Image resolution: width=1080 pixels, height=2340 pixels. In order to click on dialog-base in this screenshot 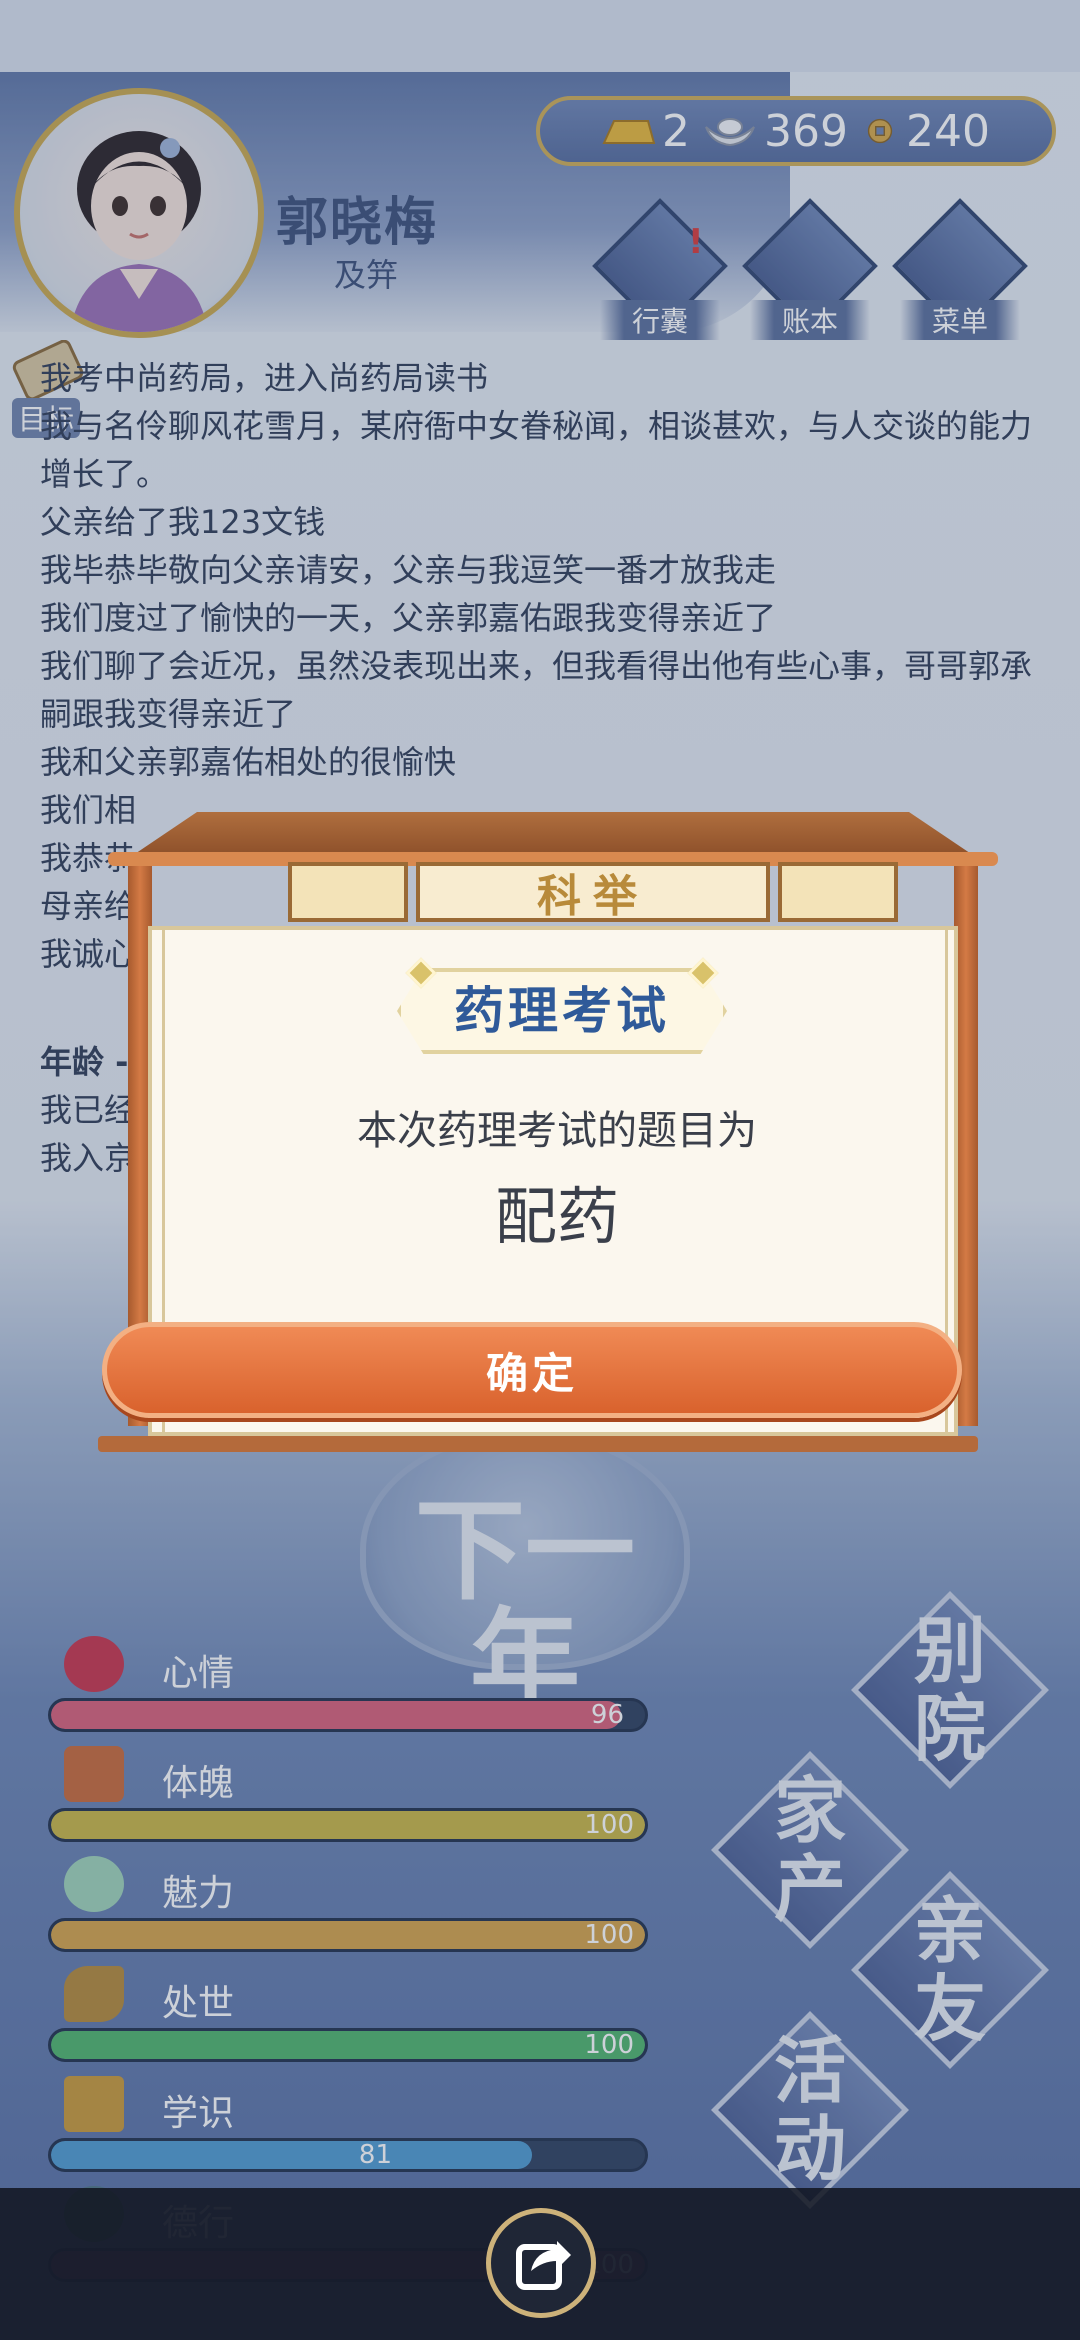, I will do `click(538, 1444)`.